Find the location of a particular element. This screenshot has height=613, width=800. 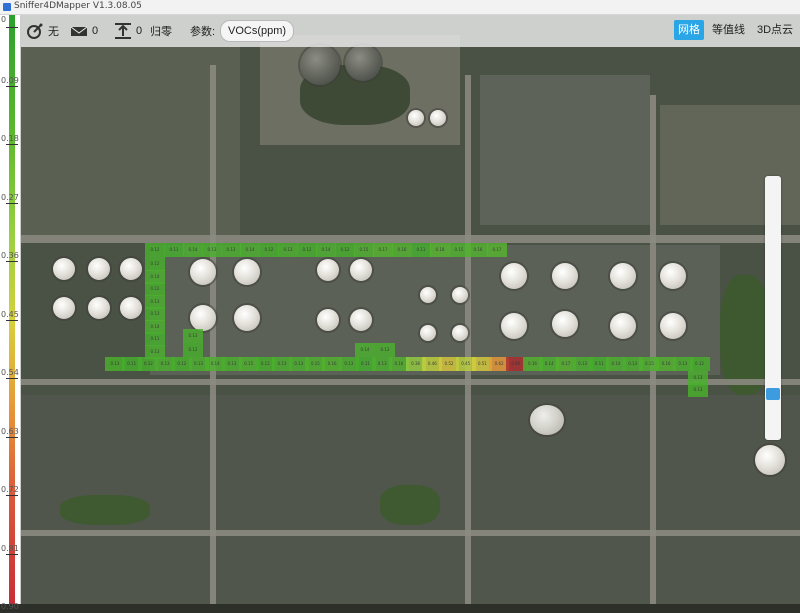

mail-control: 0 is located at coordinates (84, 31).